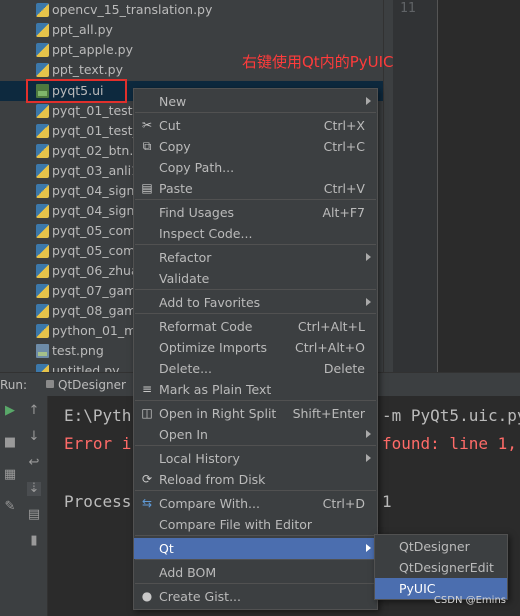  I want to click on menu-item-mark-as-plain-text: ≡ Mark as Plain Text, so click(255, 389).